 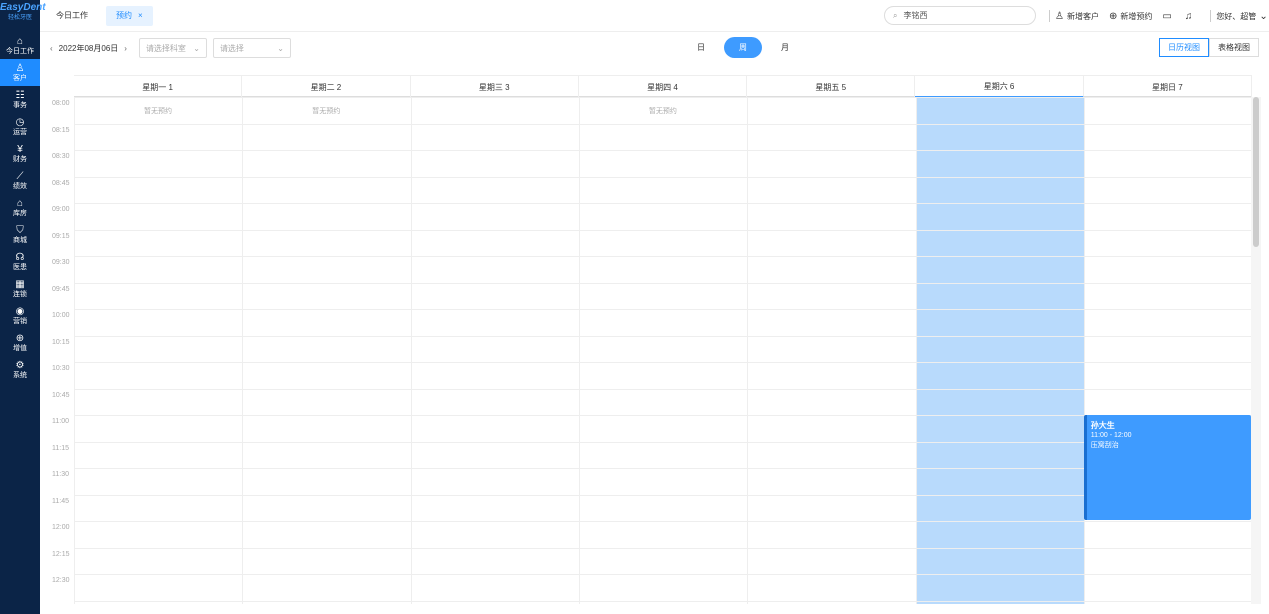 I want to click on search-input: ⌕ 李铭西, so click(x=960, y=15).